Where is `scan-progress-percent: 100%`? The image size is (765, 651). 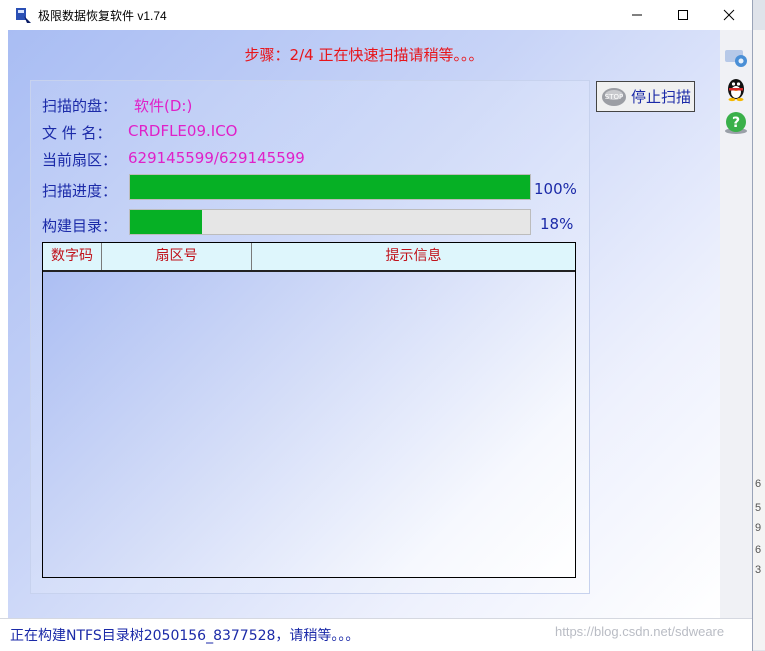
scan-progress-percent: 100% is located at coordinates (555, 189).